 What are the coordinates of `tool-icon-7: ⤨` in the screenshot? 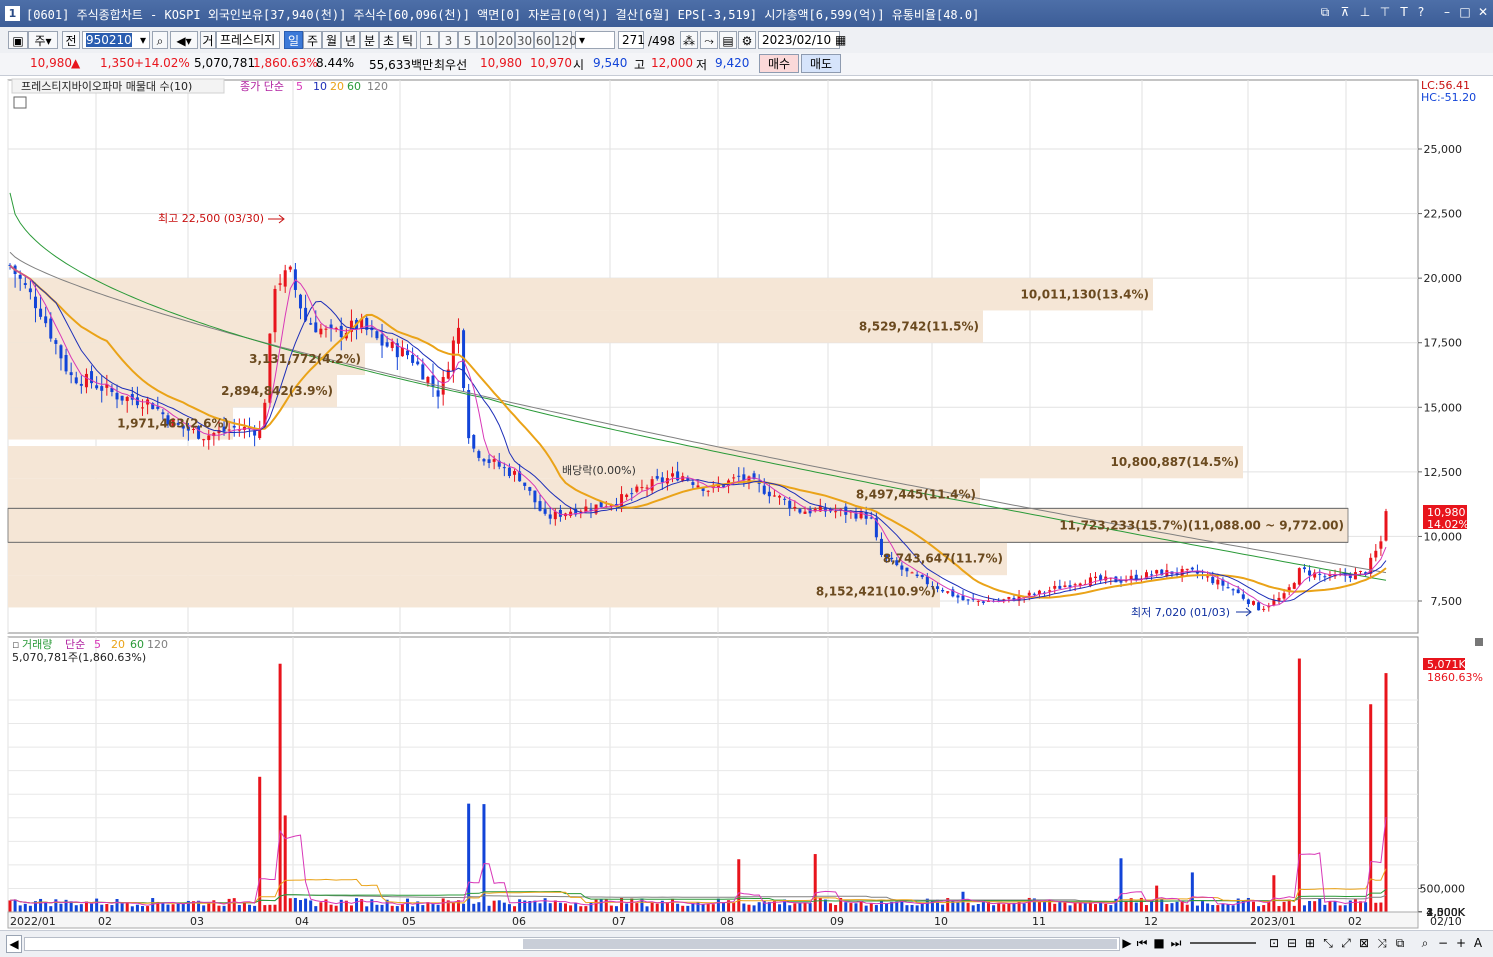 It's located at (1382, 943).